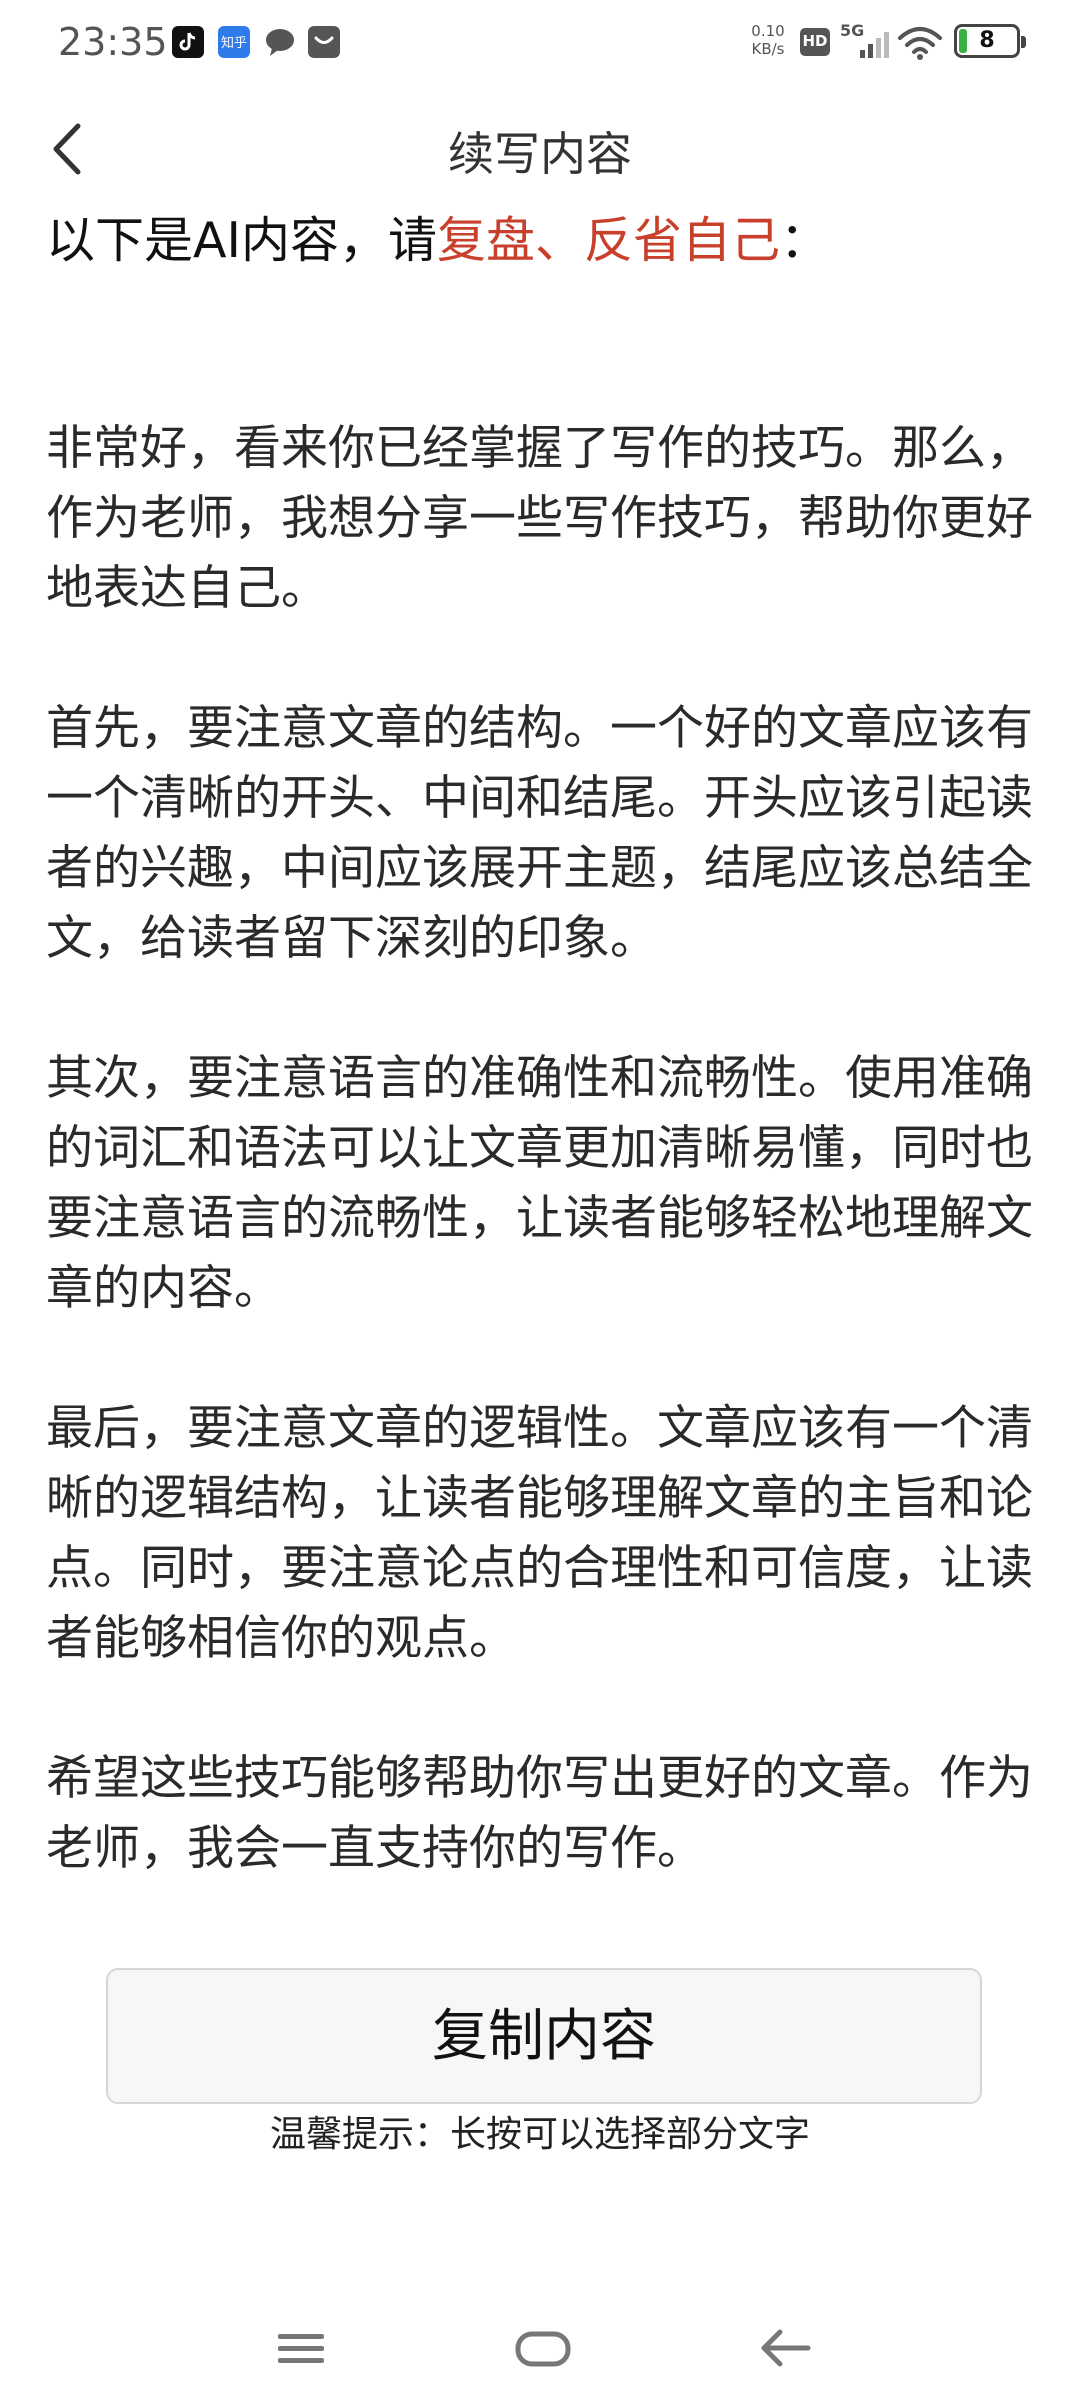 This screenshot has height=2400, width=1080. I want to click on status-time: 23:35, so click(113, 42).